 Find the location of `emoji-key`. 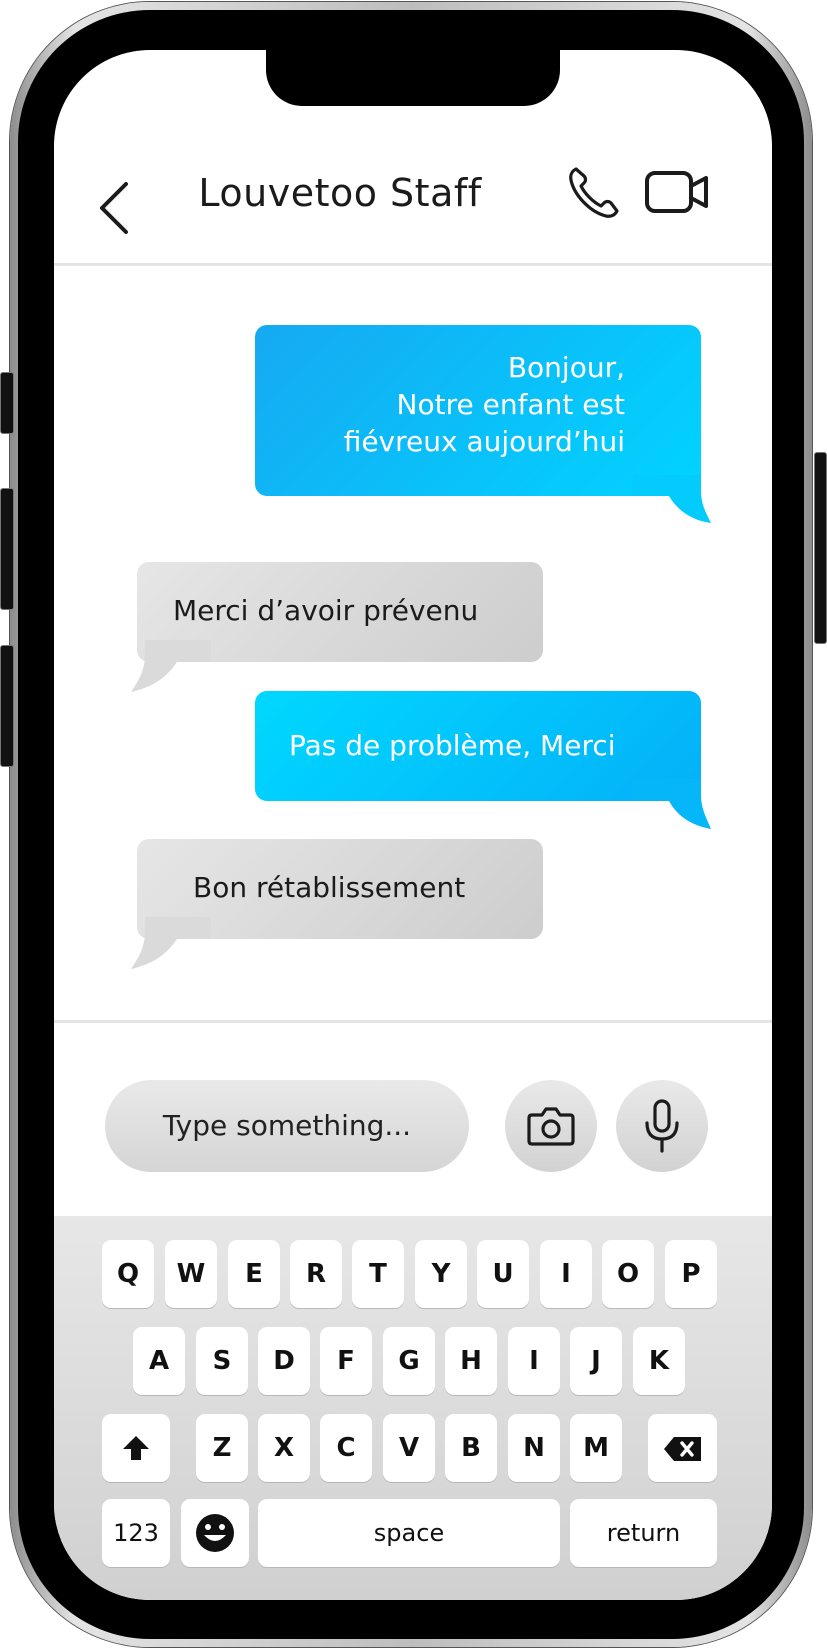

emoji-key is located at coordinates (215, 1533).